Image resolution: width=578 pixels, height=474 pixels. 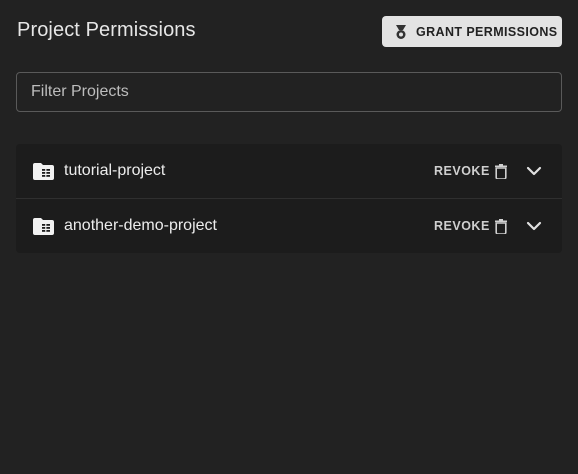 What do you see at coordinates (289, 226) in the screenshot?
I see `project-row: another-demo-project REVOKE` at bounding box center [289, 226].